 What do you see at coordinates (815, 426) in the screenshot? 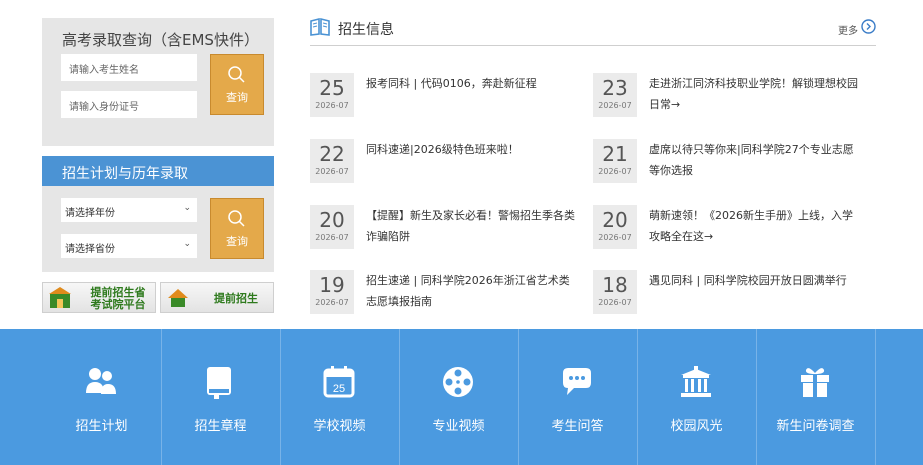
I see `nav-label: 新生问卷调查` at bounding box center [815, 426].